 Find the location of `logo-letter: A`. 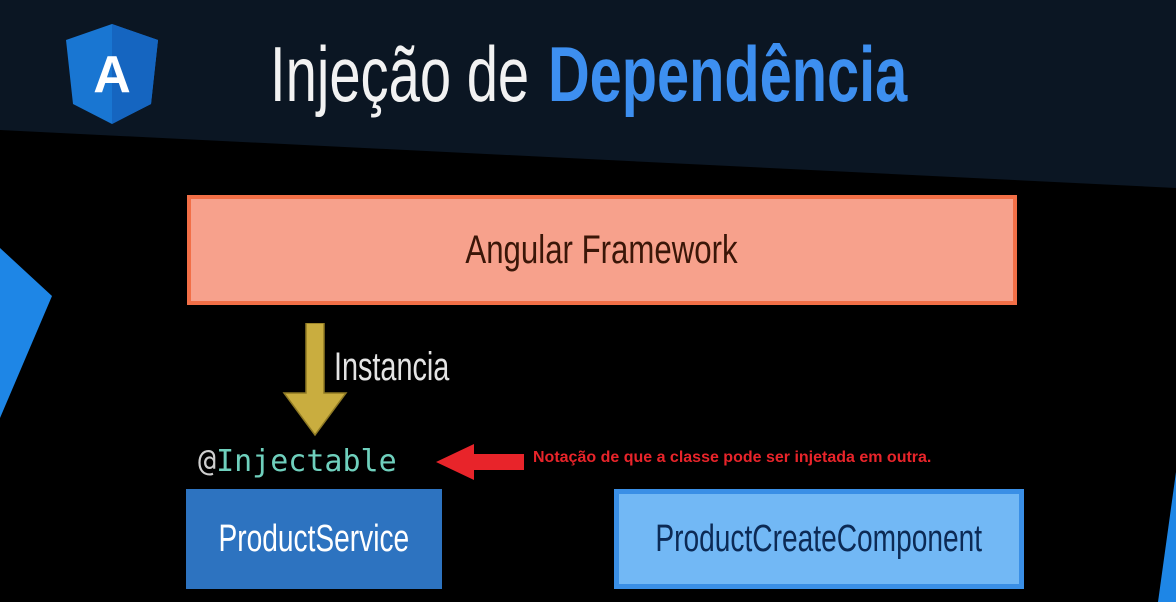

logo-letter: A is located at coordinates (112, 75).